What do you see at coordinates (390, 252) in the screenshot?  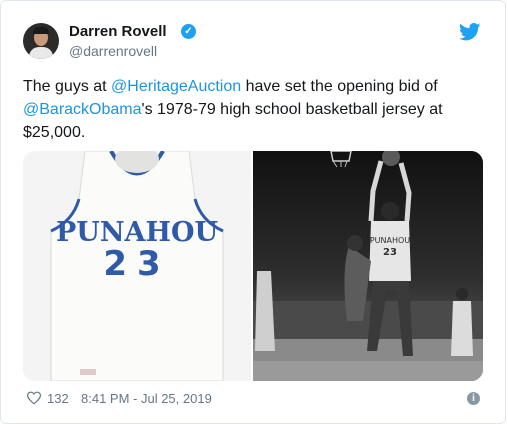 I see `svg-text: 23` at bounding box center [390, 252].